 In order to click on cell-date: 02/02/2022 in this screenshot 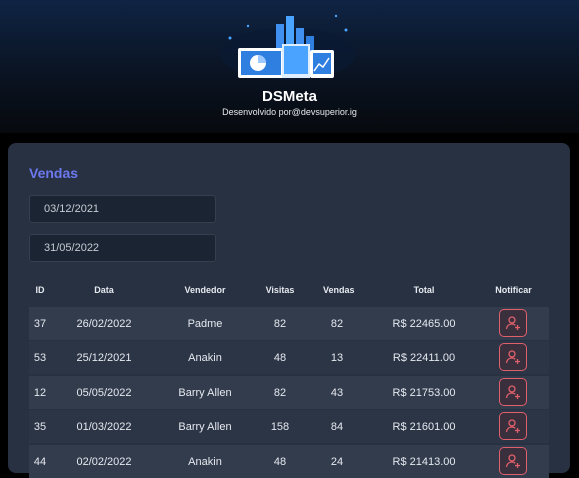, I will do `click(104, 462)`.